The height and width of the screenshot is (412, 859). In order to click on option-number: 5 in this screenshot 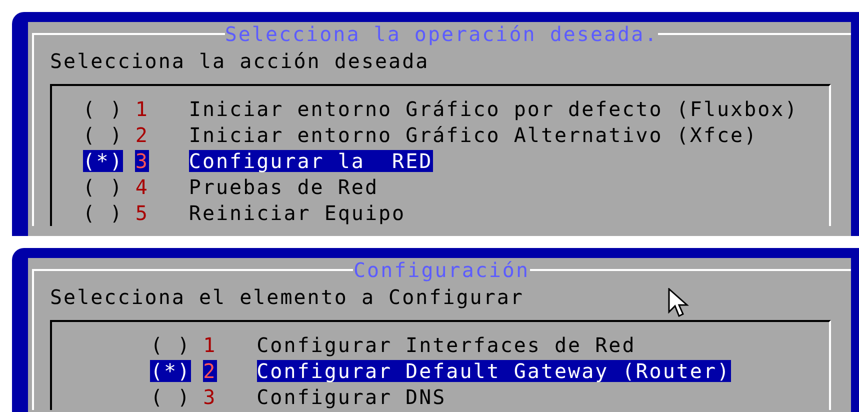, I will do `click(142, 213)`.